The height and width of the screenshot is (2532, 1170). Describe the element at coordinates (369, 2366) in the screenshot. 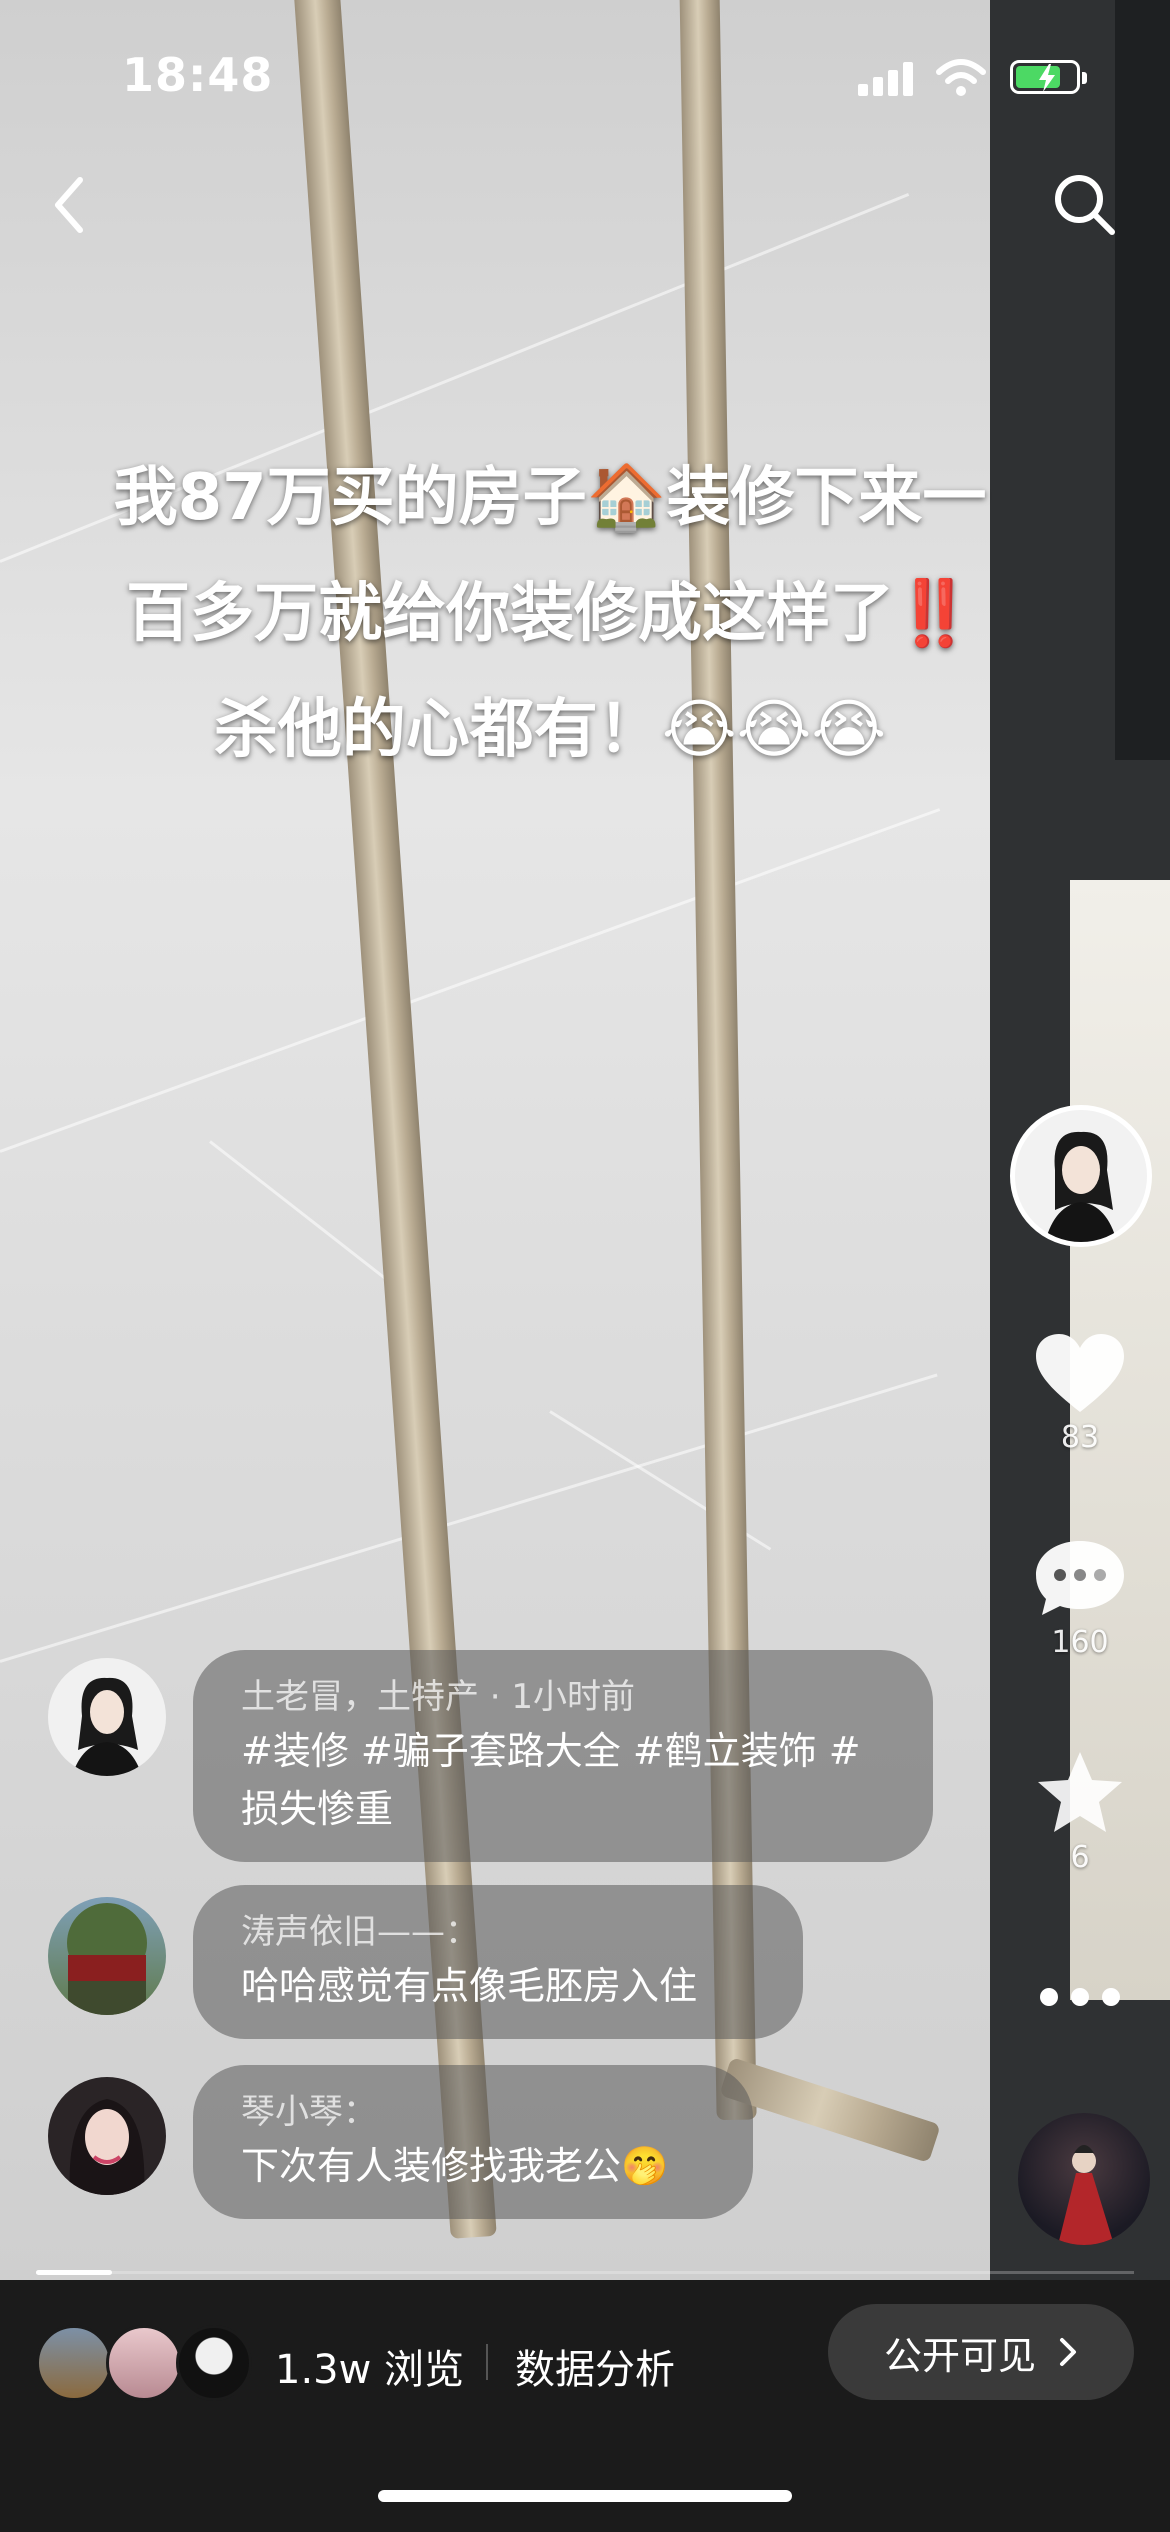

I see `view-count: 1.3w 浏览` at that location.